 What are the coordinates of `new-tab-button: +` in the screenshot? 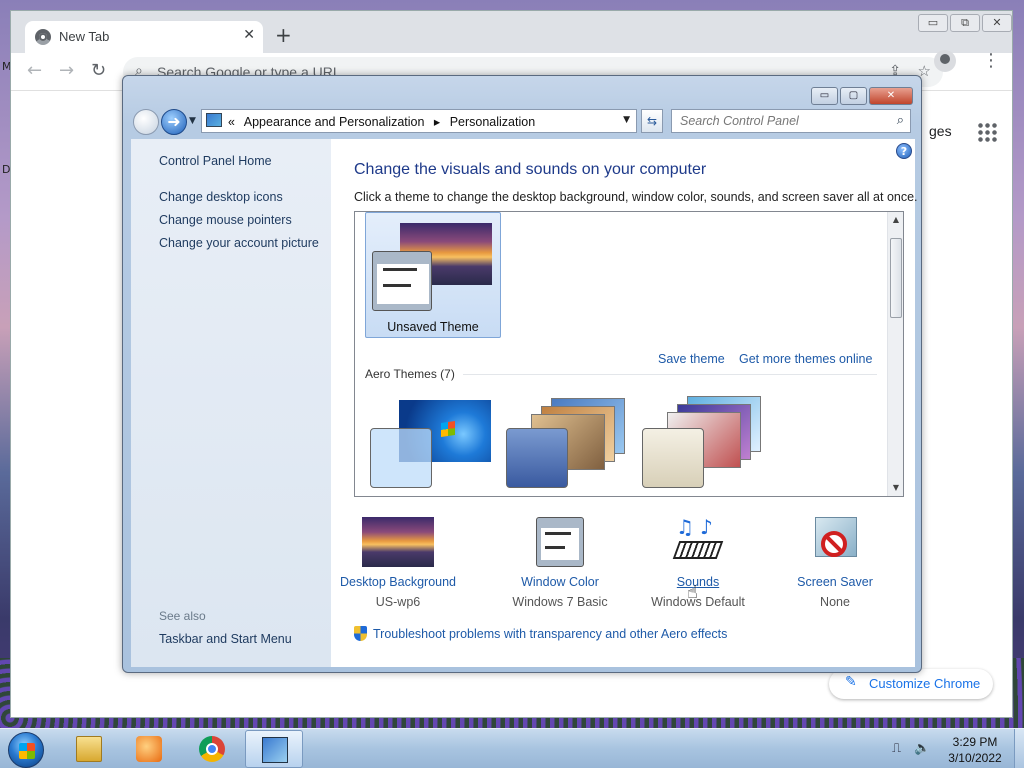 It's located at (283, 35).